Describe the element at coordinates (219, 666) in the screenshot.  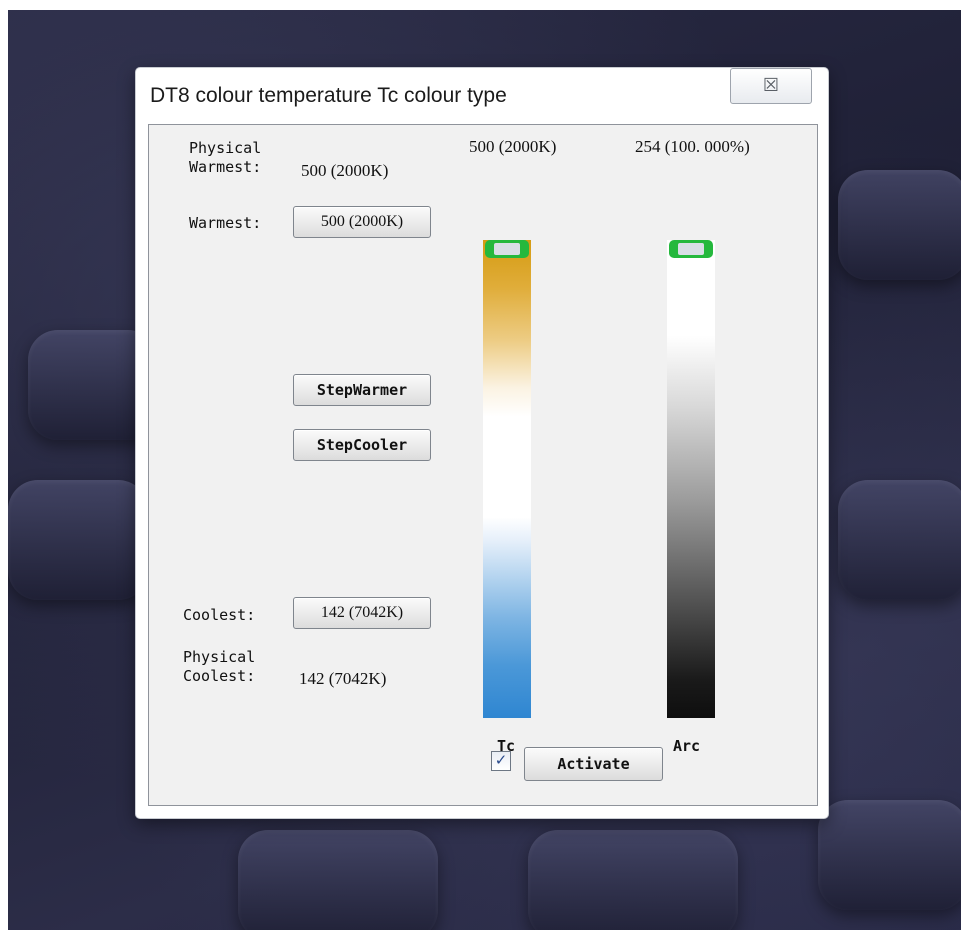
I see `physical-coolest-label: Physical Coolest:` at that location.